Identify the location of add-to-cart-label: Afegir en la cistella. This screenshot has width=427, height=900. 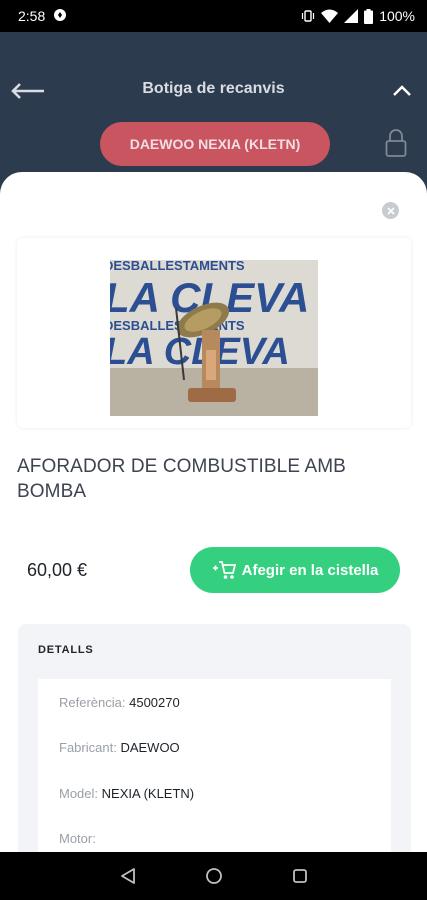
(310, 570).